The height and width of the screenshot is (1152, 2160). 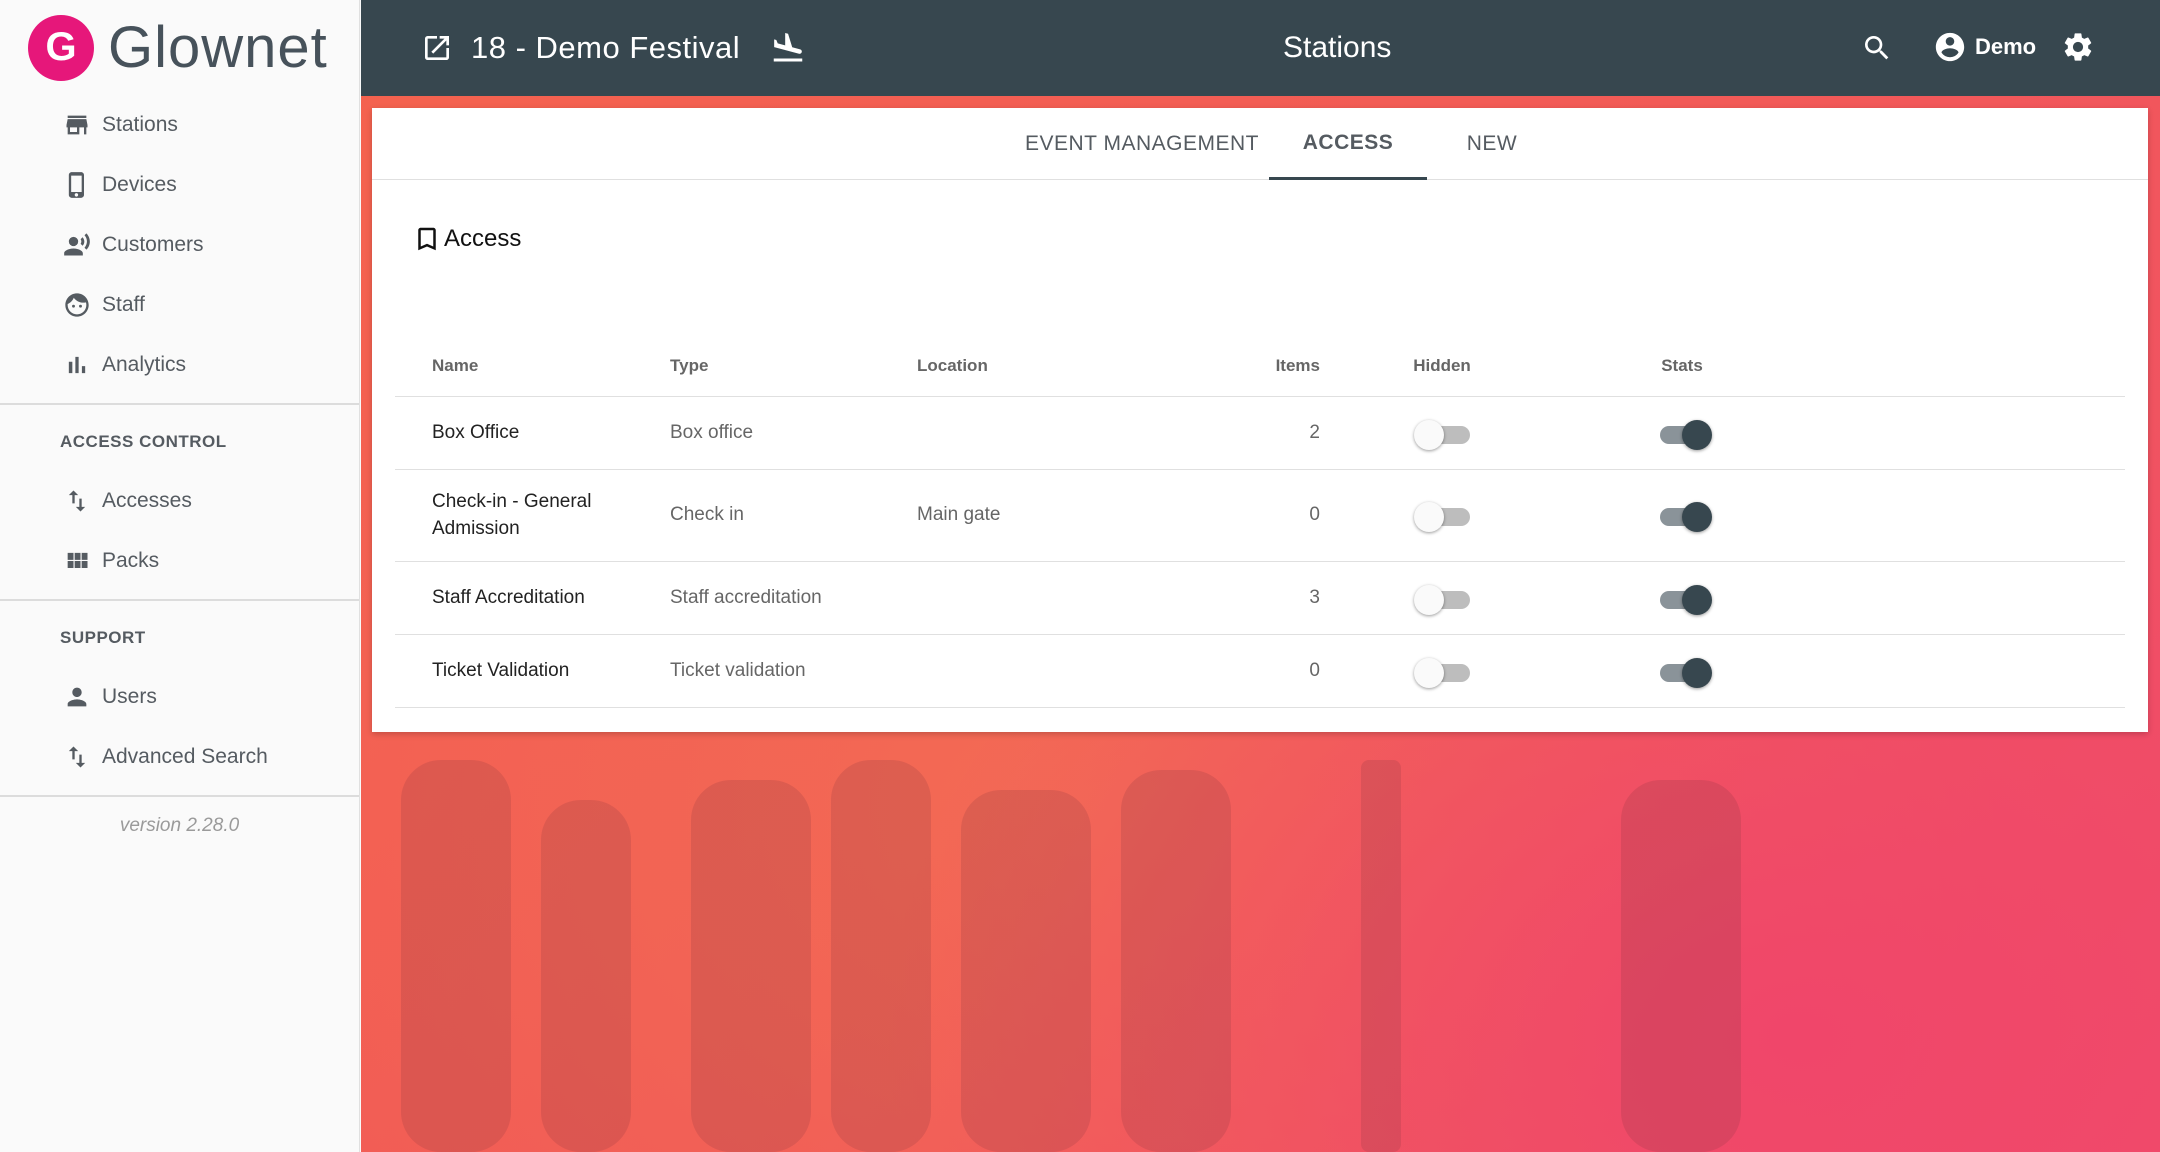 I want to click on cell-name: Box Office, so click(x=532, y=432).